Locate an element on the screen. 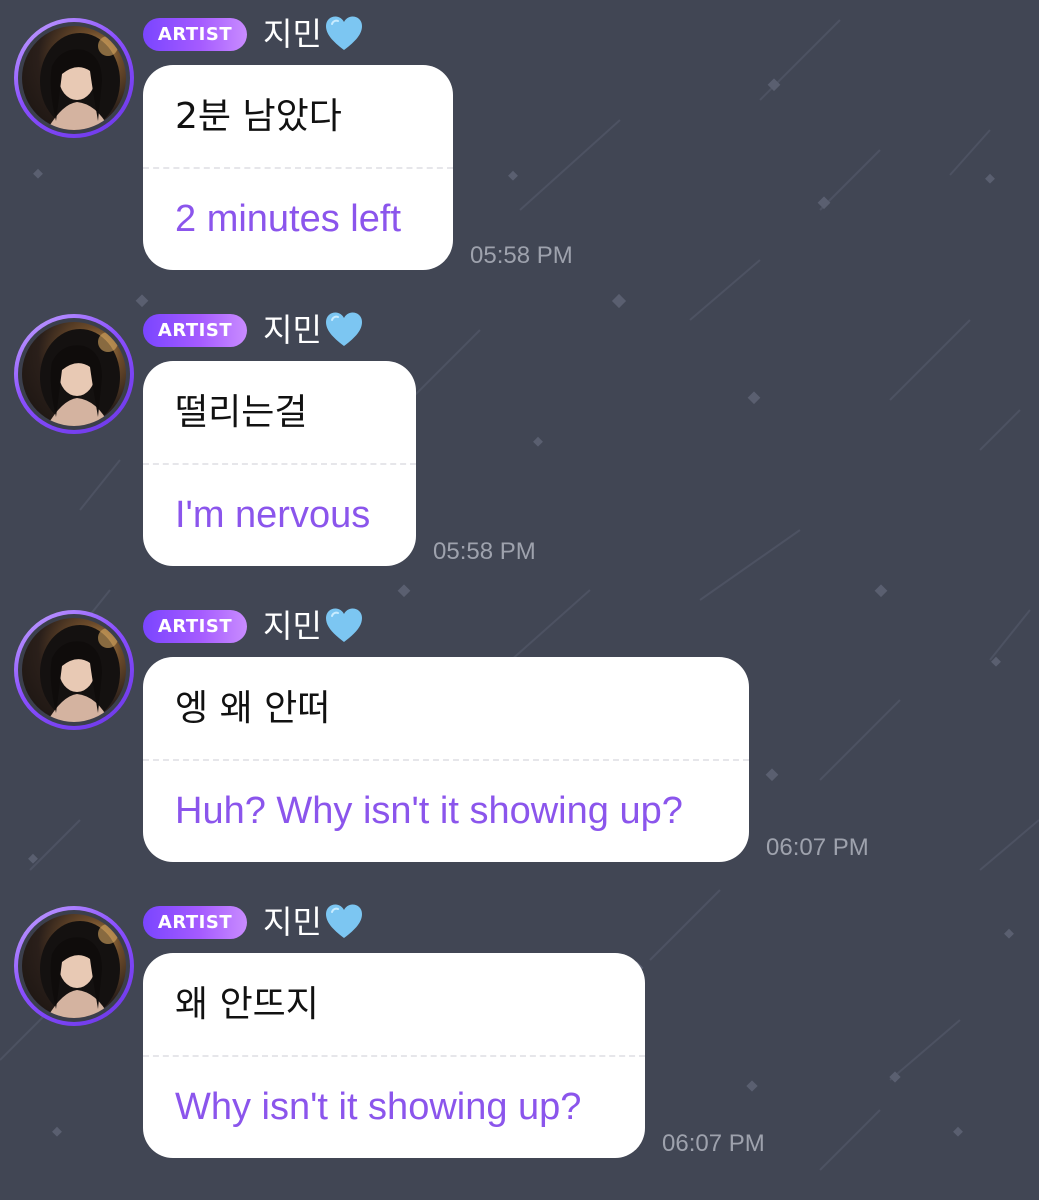 Image resolution: width=1039 pixels, height=1200 pixels. message-translation-text: I'm nervous is located at coordinates (273, 515).